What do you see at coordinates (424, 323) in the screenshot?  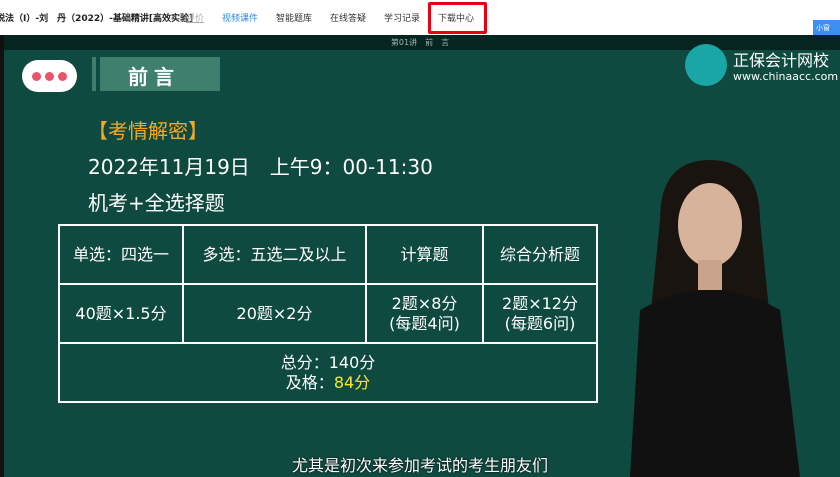 I see `cell-sub: (每题4问)` at bounding box center [424, 323].